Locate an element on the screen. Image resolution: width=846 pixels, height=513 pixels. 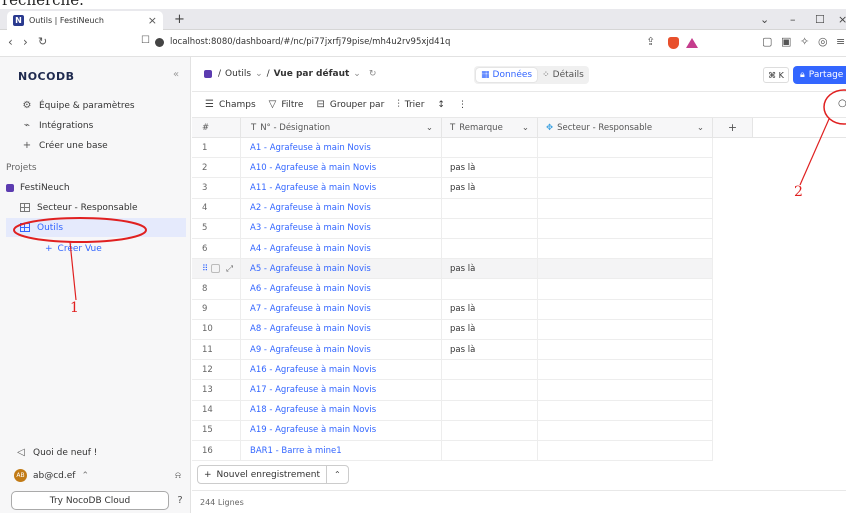
table-row: 9 A7 - Agrafeuse à main Novis pas là is located at coordinates (452, 309).